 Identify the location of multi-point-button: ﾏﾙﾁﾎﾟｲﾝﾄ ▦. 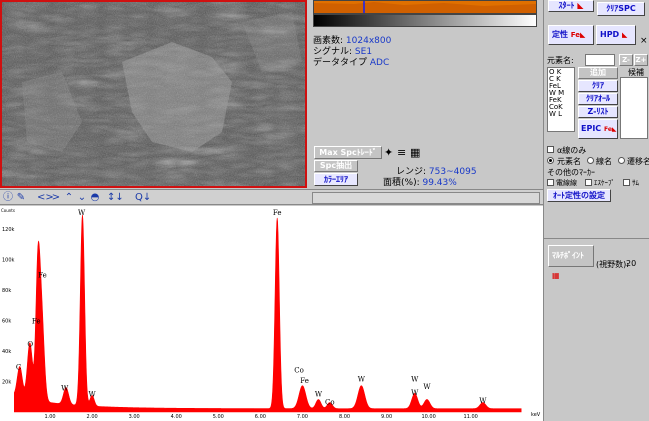
(571, 262).